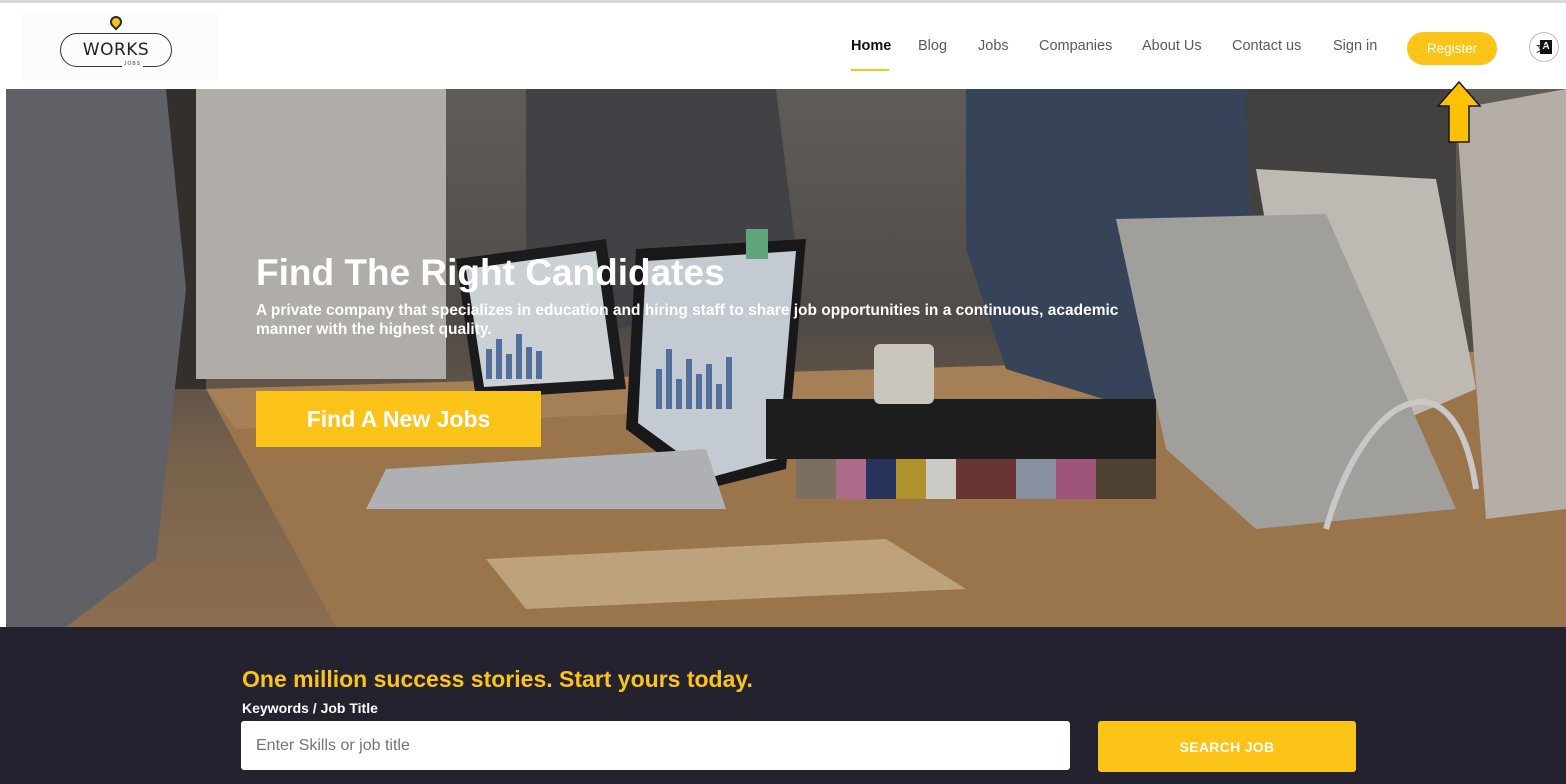 This screenshot has height=784, width=1566. What do you see at coordinates (398, 419) in the screenshot?
I see `find-new-jobs-button: Find A New Jobs` at bounding box center [398, 419].